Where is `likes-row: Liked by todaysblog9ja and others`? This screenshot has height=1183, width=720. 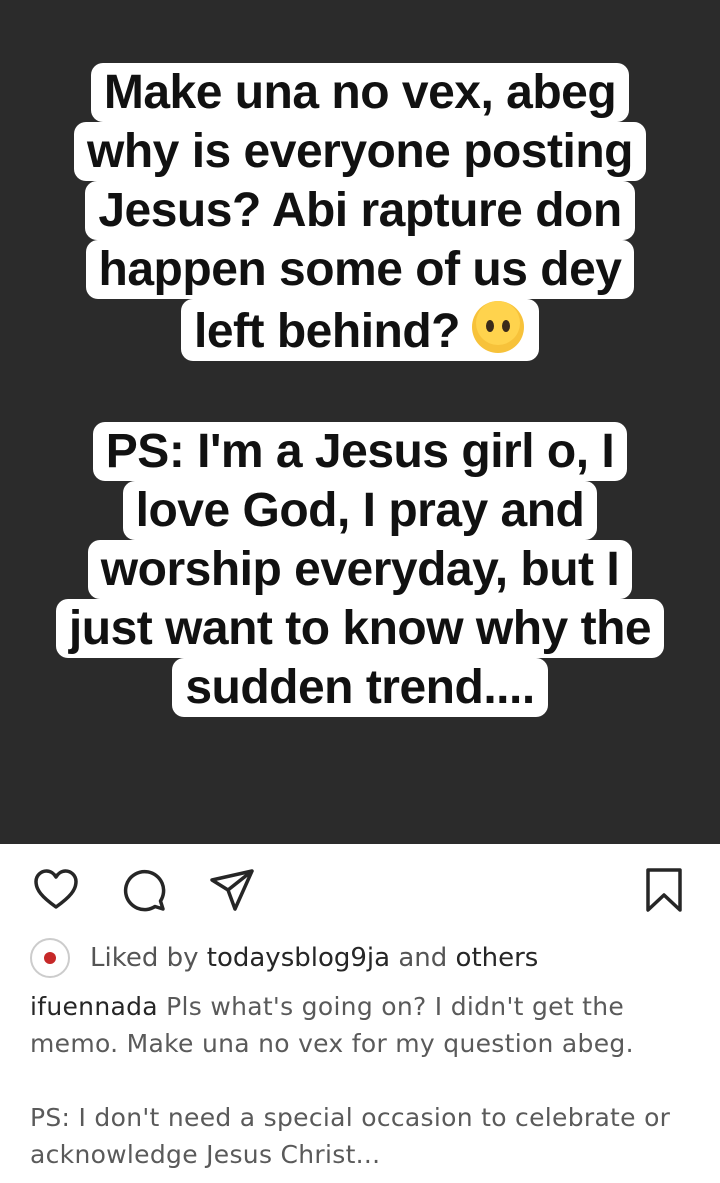
likes-row: Liked by todaysblog9ja and others is located at coordinates (284, 958).